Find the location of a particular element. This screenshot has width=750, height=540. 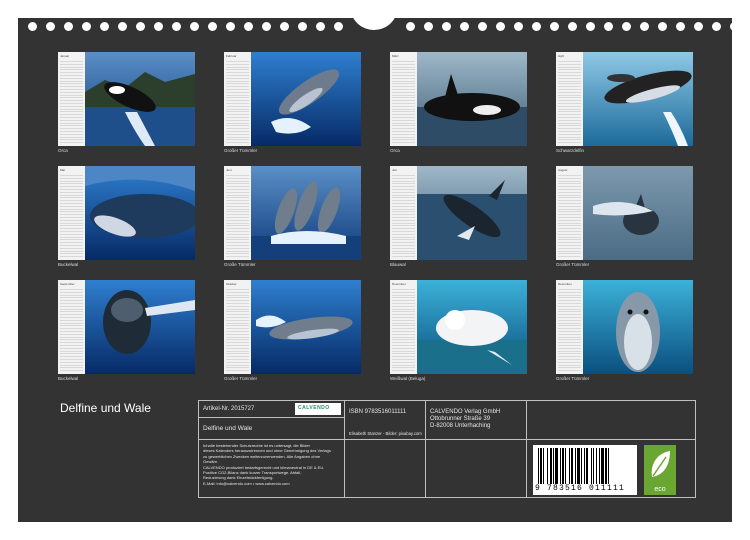

eco-badge: eco is located at coordinates (660, 470).